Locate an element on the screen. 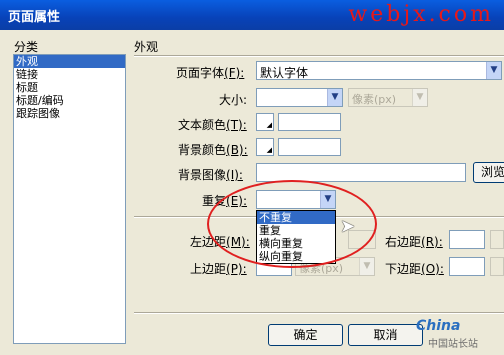 The image size is (504, 355). size-label: 大小: is located at coordinates (233, 100).